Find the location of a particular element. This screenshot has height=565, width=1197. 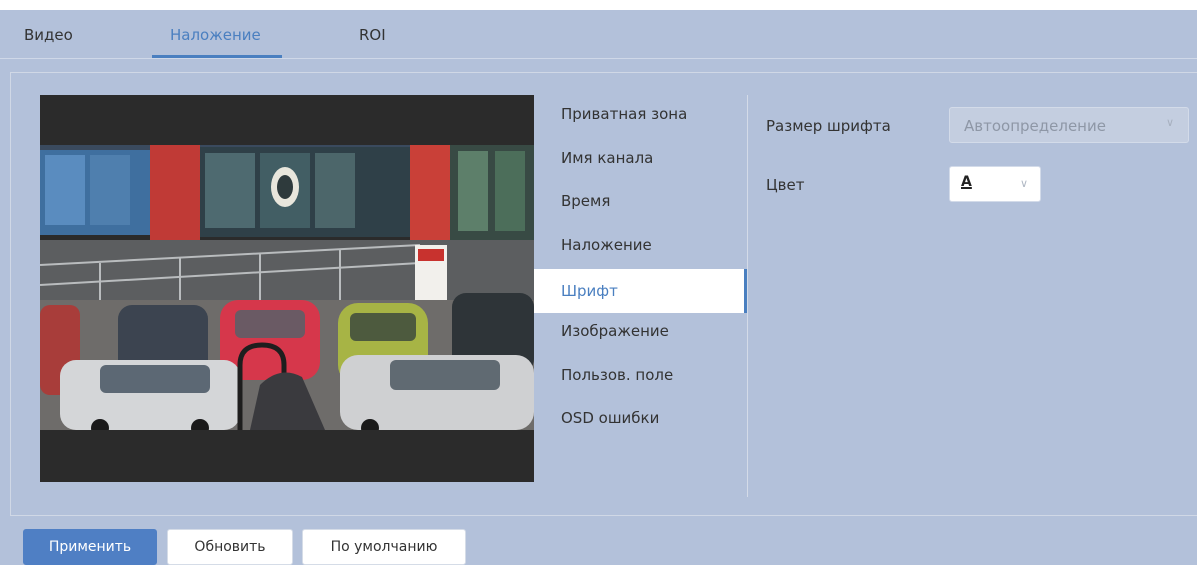

menu-item-image: Изображение is located at coordinates (640, 331).